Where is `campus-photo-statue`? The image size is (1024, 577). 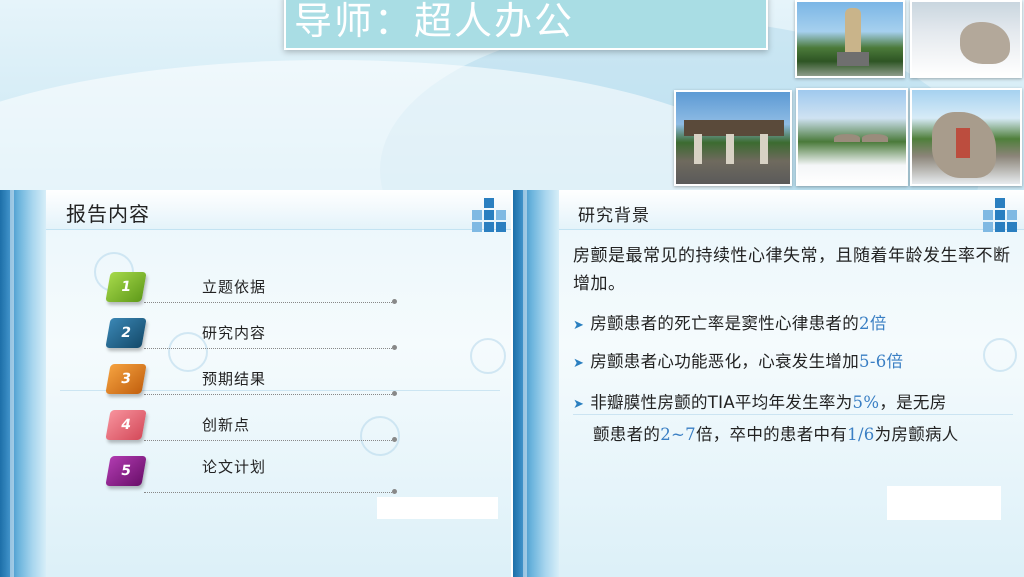
campus-photo-statue is located at coordinates (850, 39).